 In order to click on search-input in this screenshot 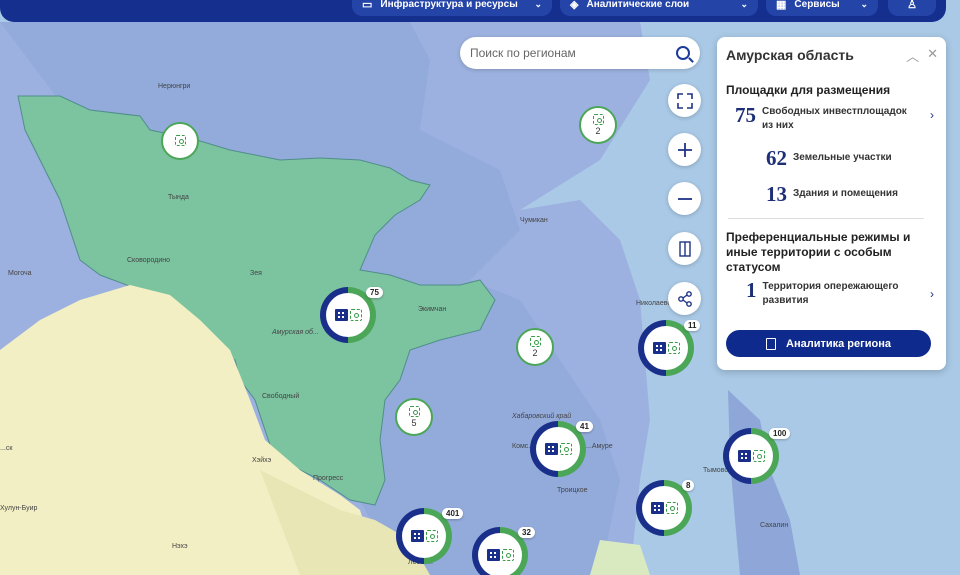, I will do `click(573, 53)`.